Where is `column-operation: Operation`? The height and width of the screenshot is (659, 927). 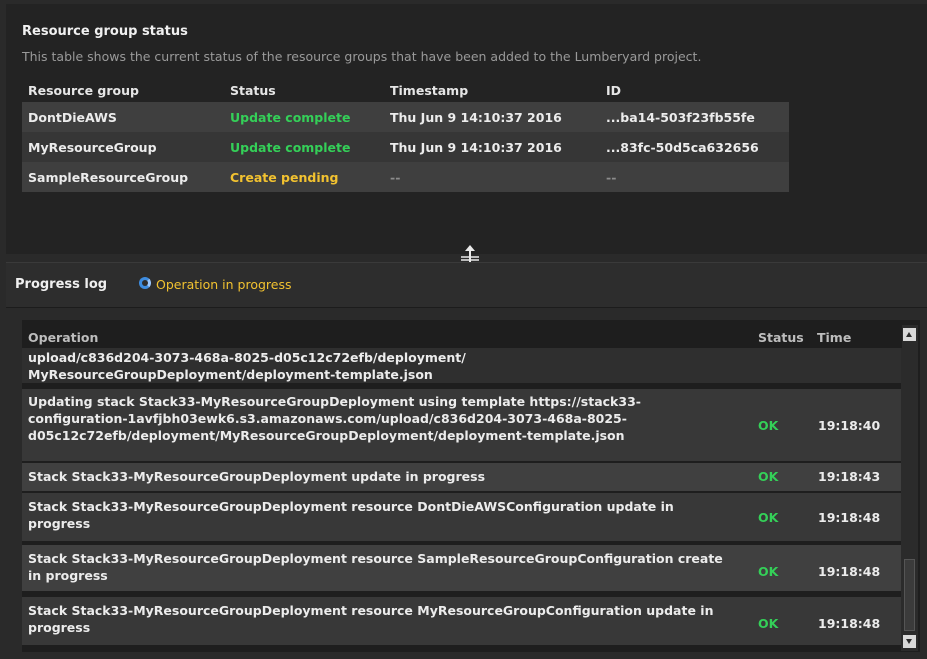
column-operation: Operation is located at coordinates (63, 337).